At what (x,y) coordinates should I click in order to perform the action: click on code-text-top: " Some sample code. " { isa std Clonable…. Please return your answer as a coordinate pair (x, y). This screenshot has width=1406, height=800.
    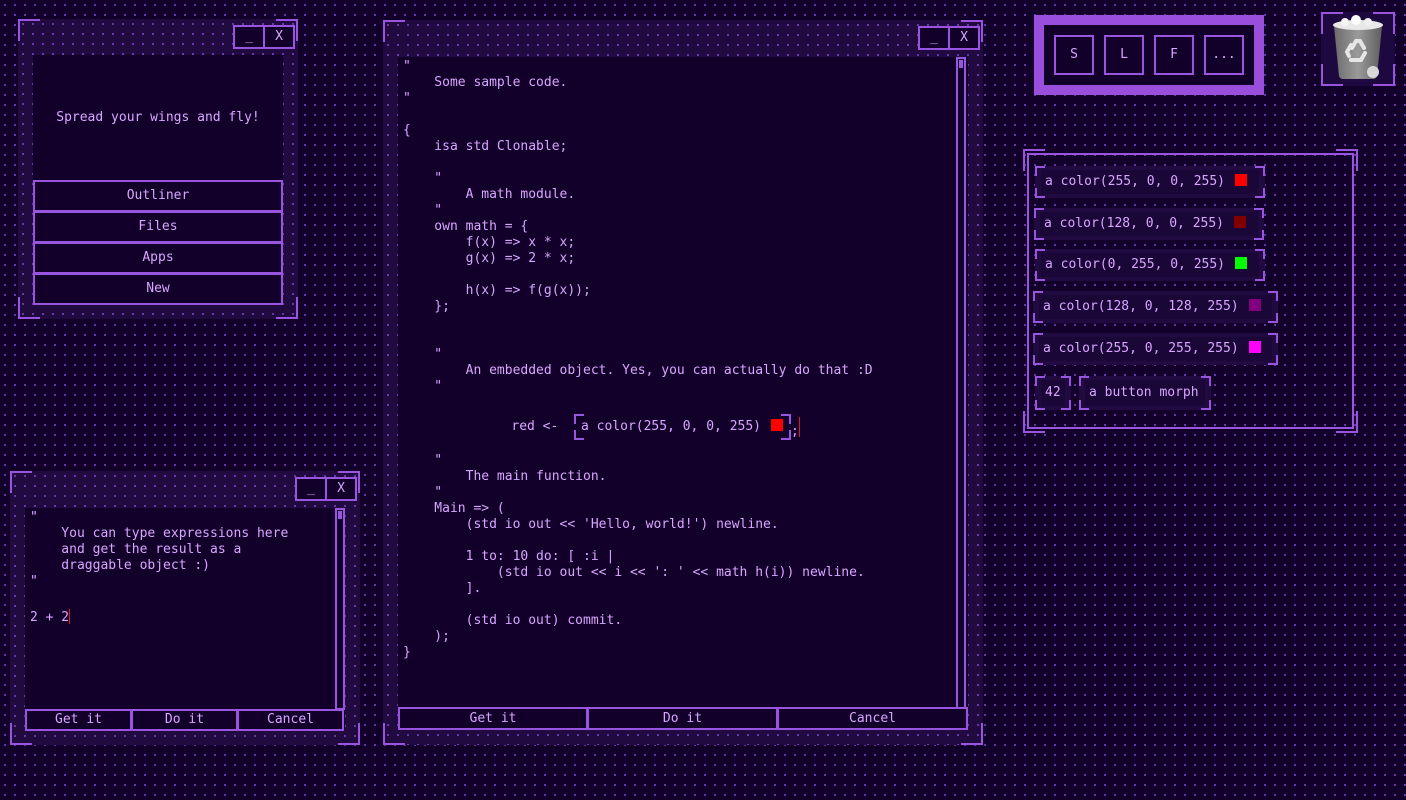
    Looking at the image, I should click on (638, 226).